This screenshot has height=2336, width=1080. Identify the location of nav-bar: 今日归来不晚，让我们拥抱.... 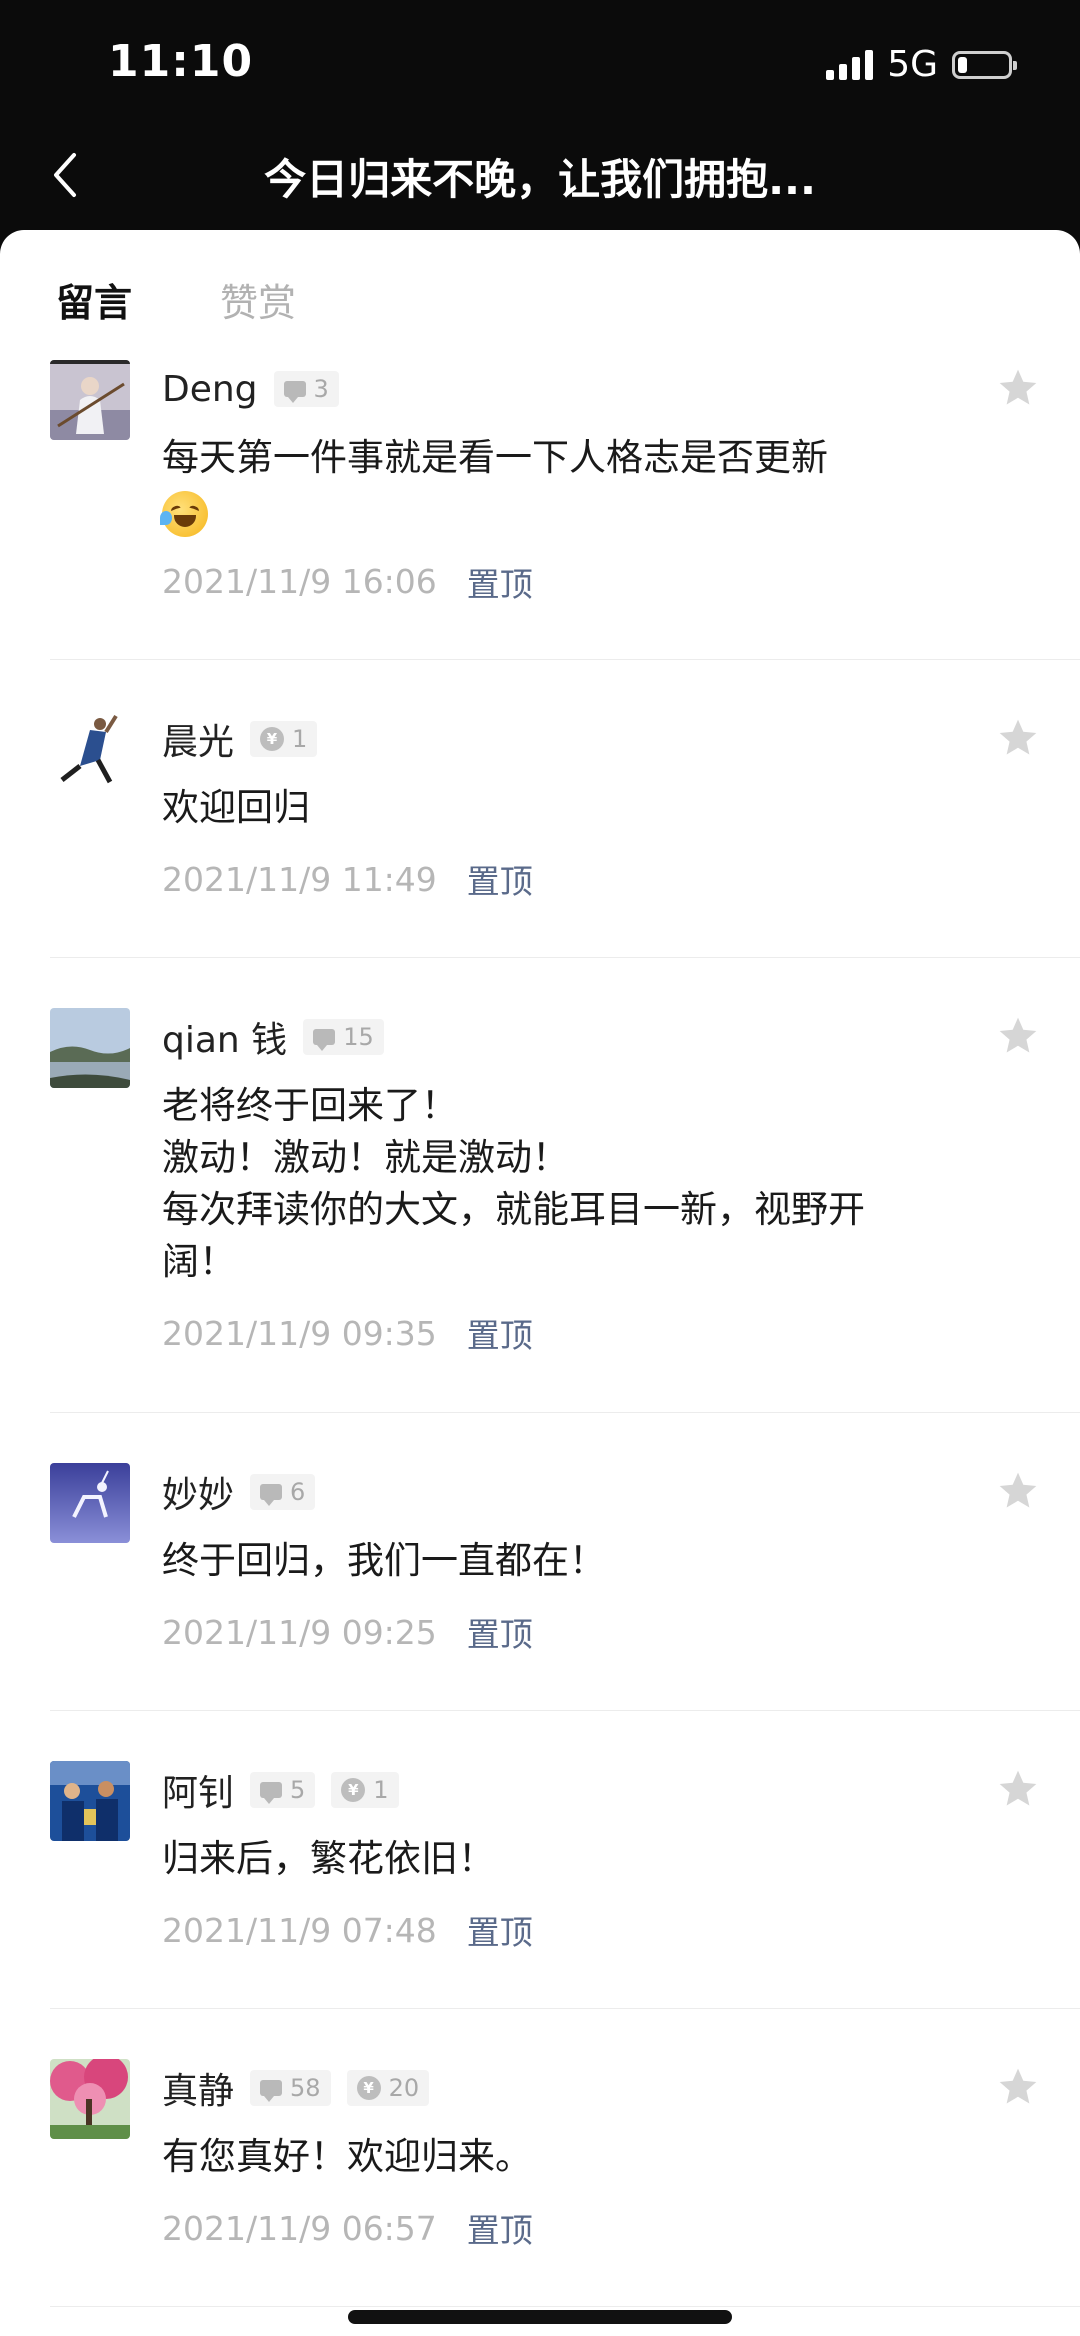
(540, 175).